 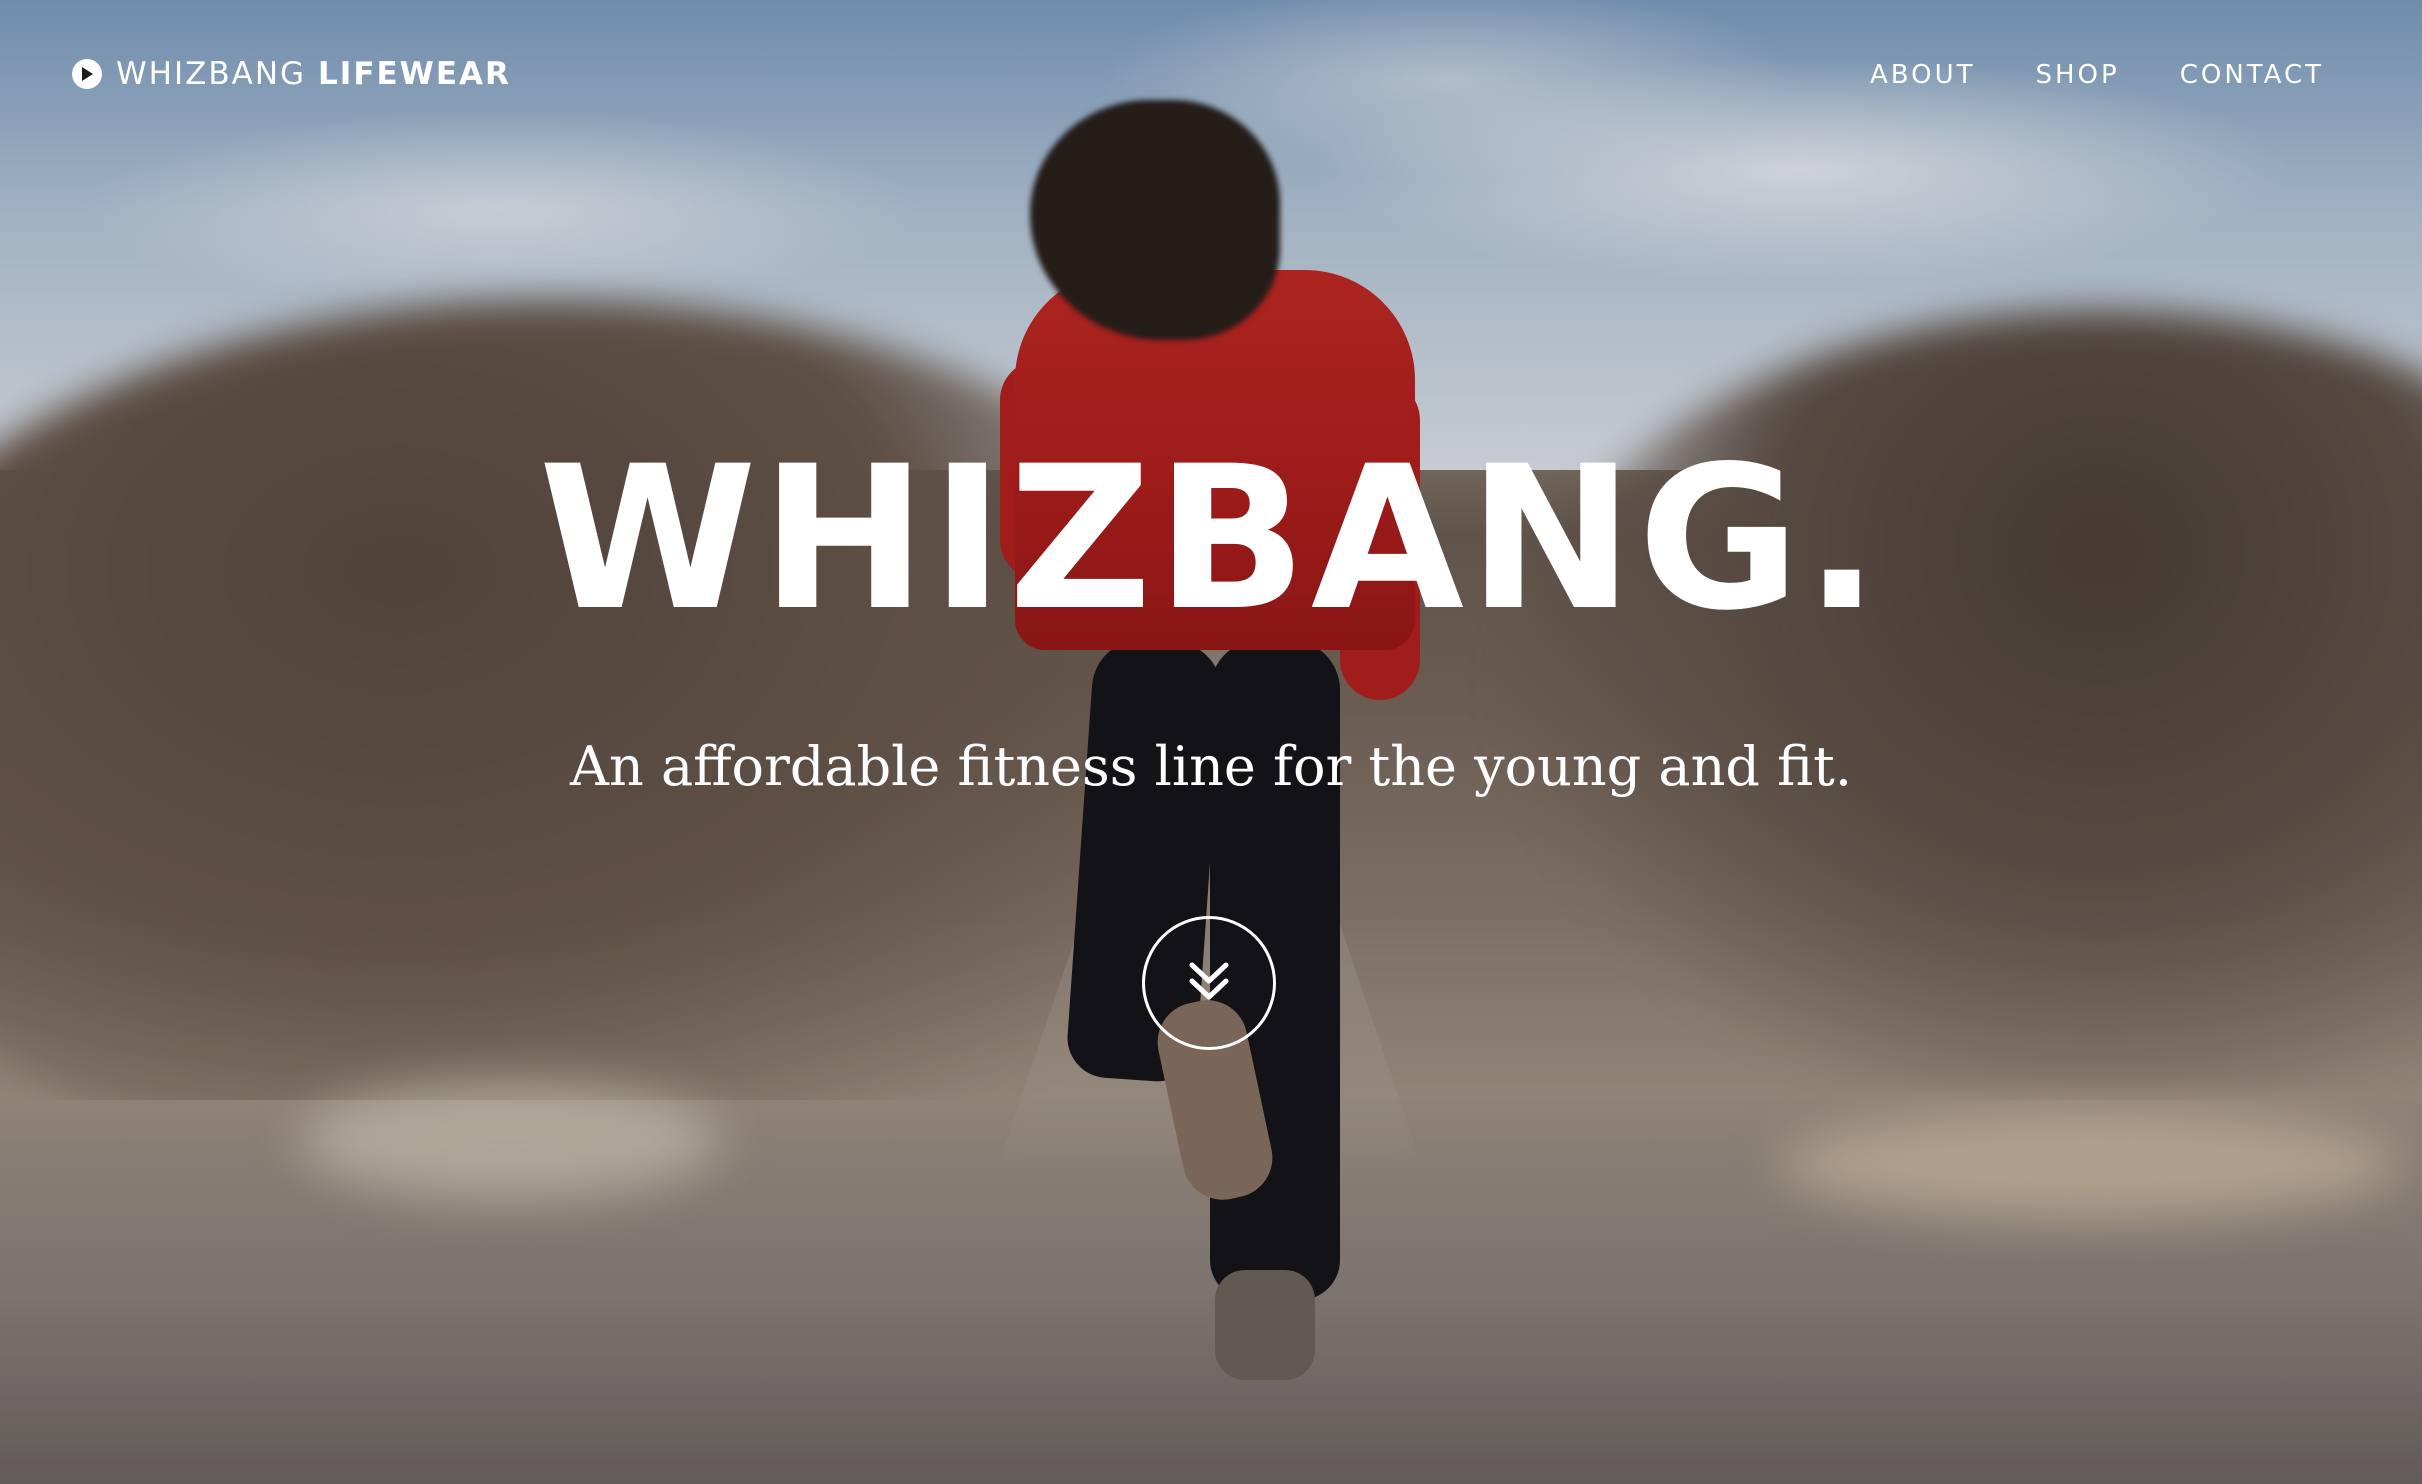 I want to click on brand-logo-link: WHIZBANG LIFEWEAR, so click(x=291, y=74).